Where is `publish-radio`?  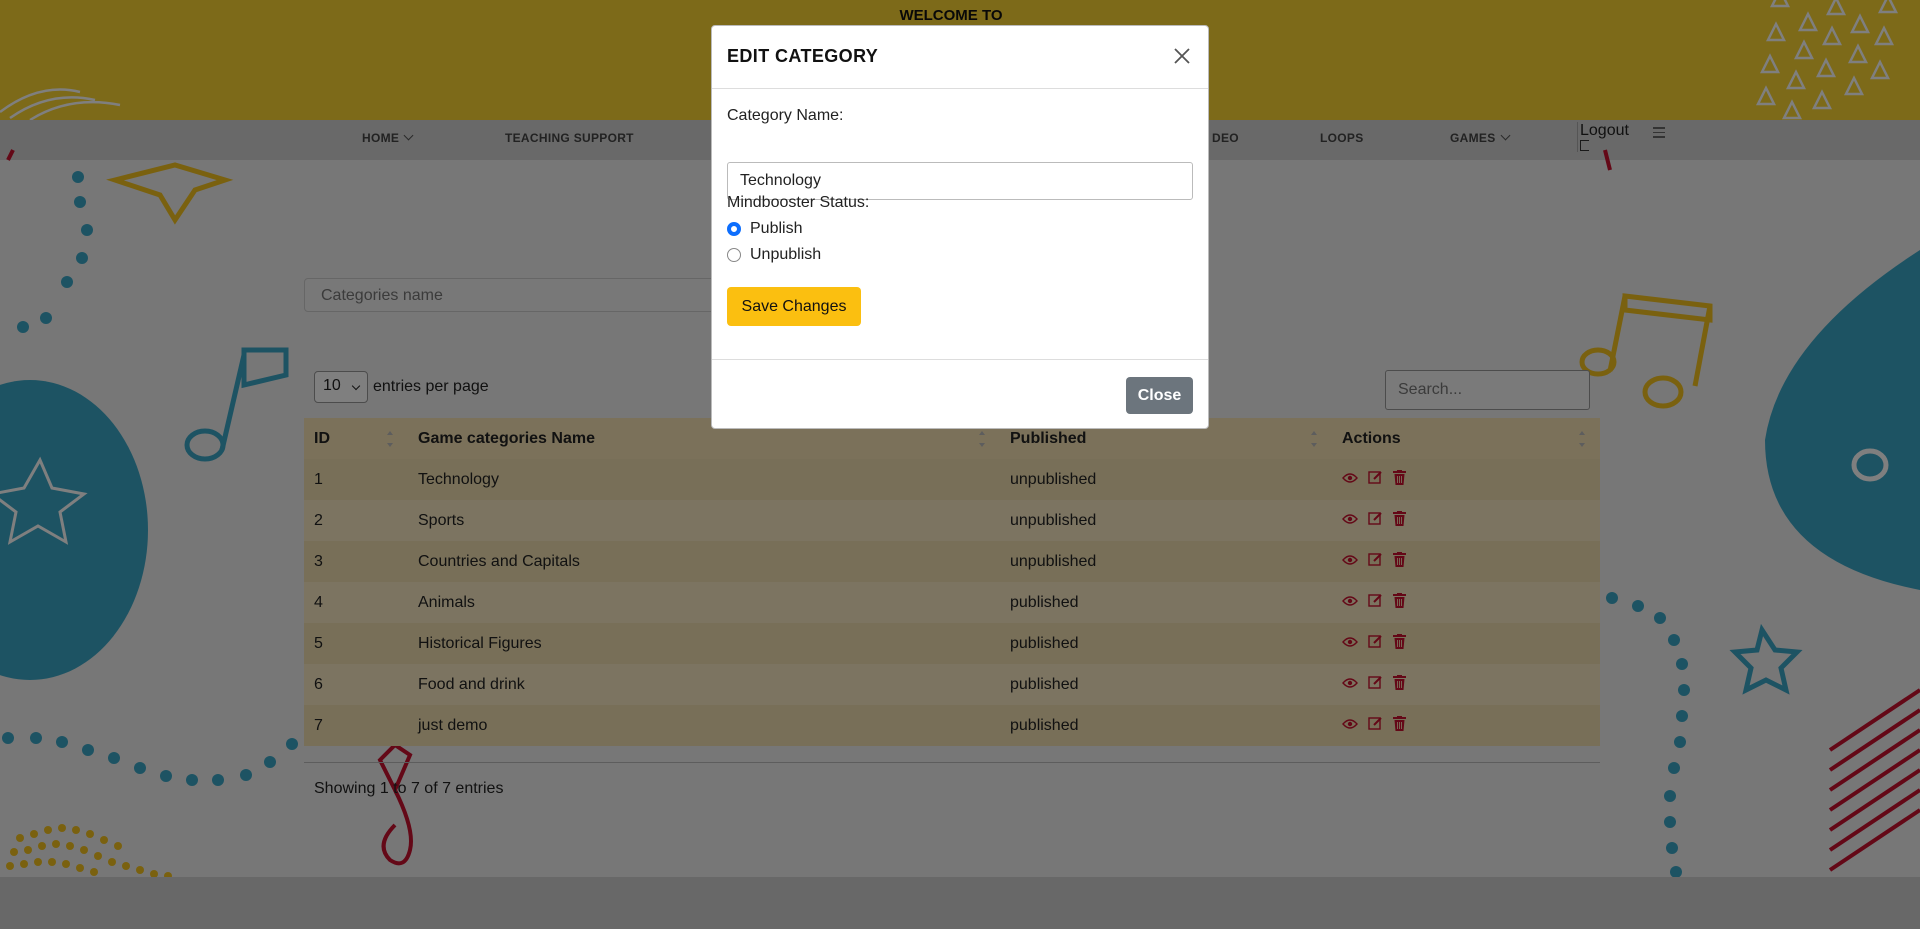 publish-radio is located at coordinates (734, 229).